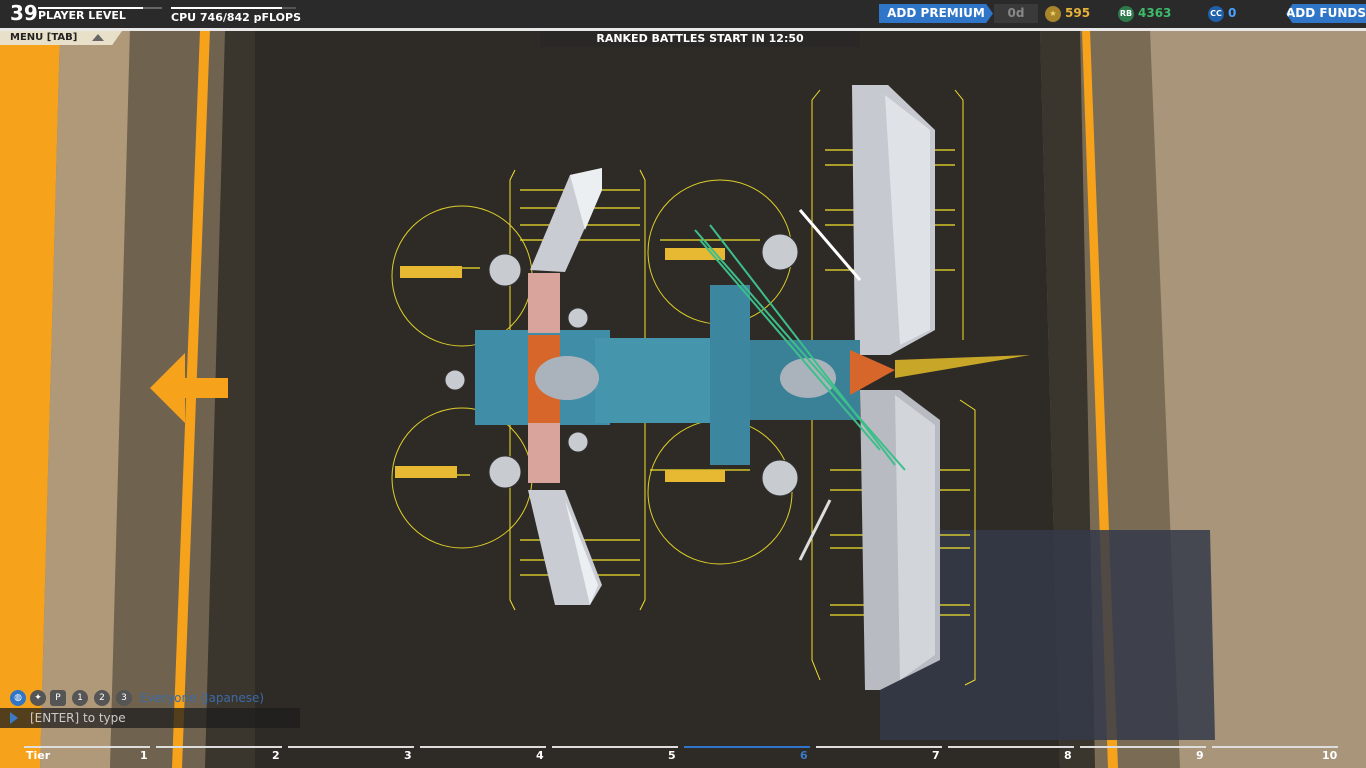 This screenshot has height=768, width=1366. I want to click on chat-arrow-icon, so click(14, 718).